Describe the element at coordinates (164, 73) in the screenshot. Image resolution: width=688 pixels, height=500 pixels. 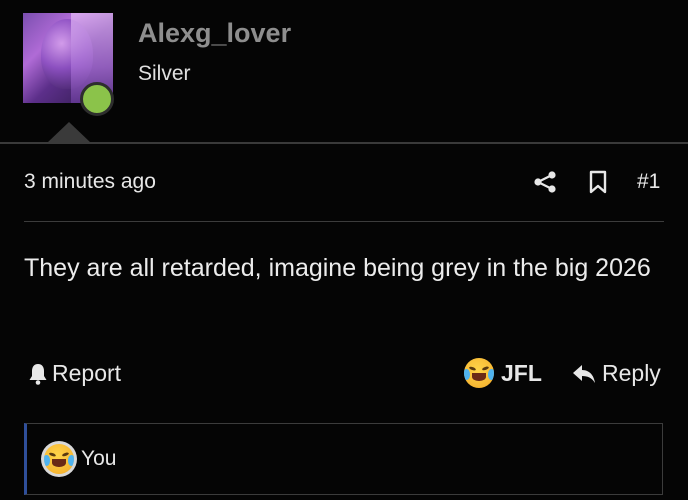
I see `user-title: Silver` at that location.